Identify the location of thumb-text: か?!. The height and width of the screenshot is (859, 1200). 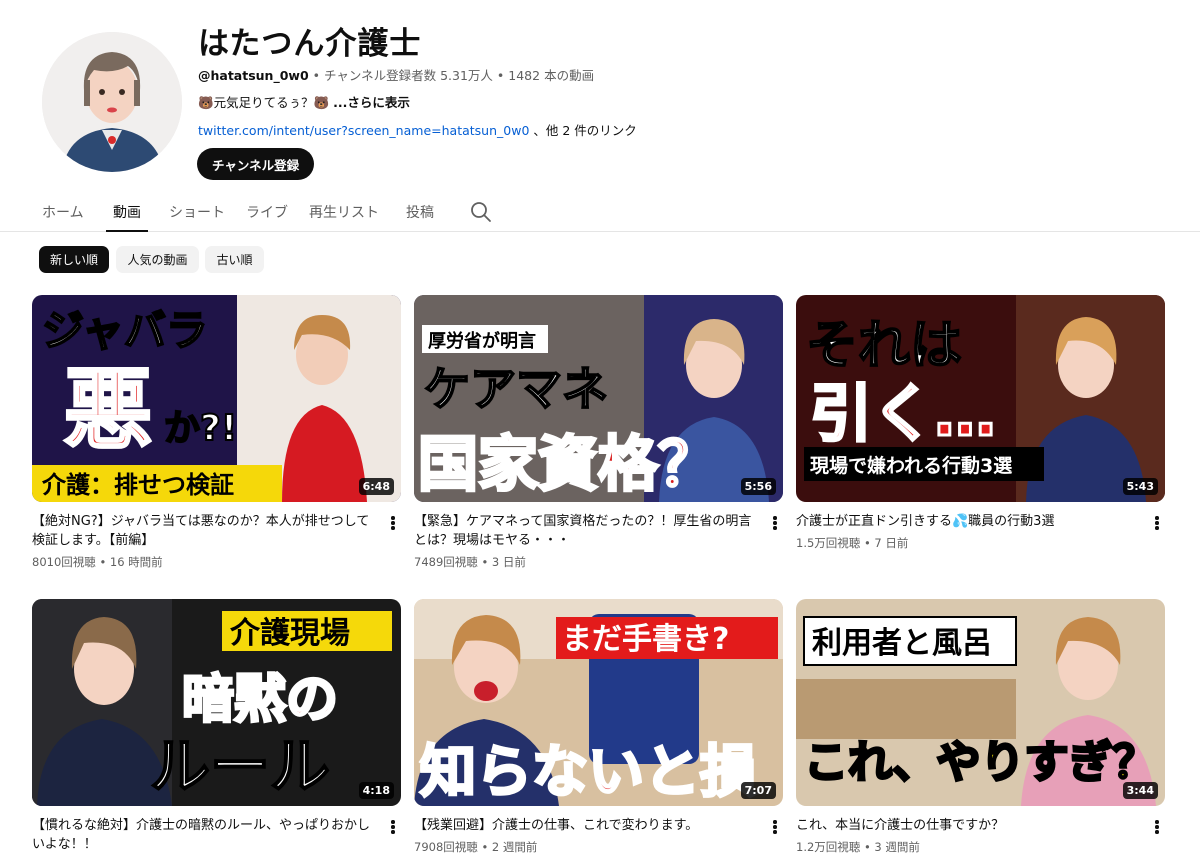
(200, 428).